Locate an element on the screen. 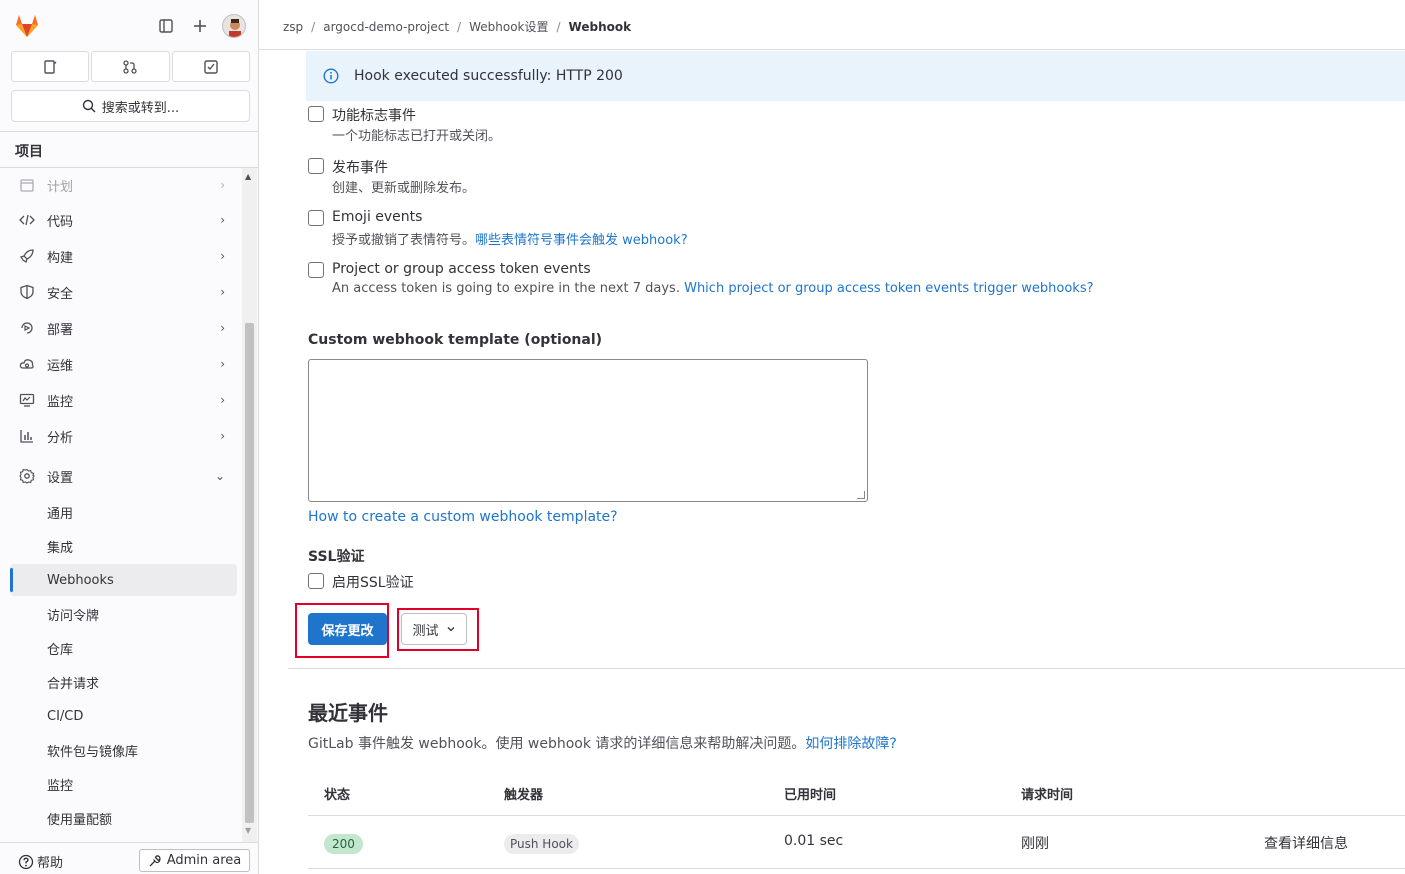  todos-shortcut-button is located at coordinates (210, 66).